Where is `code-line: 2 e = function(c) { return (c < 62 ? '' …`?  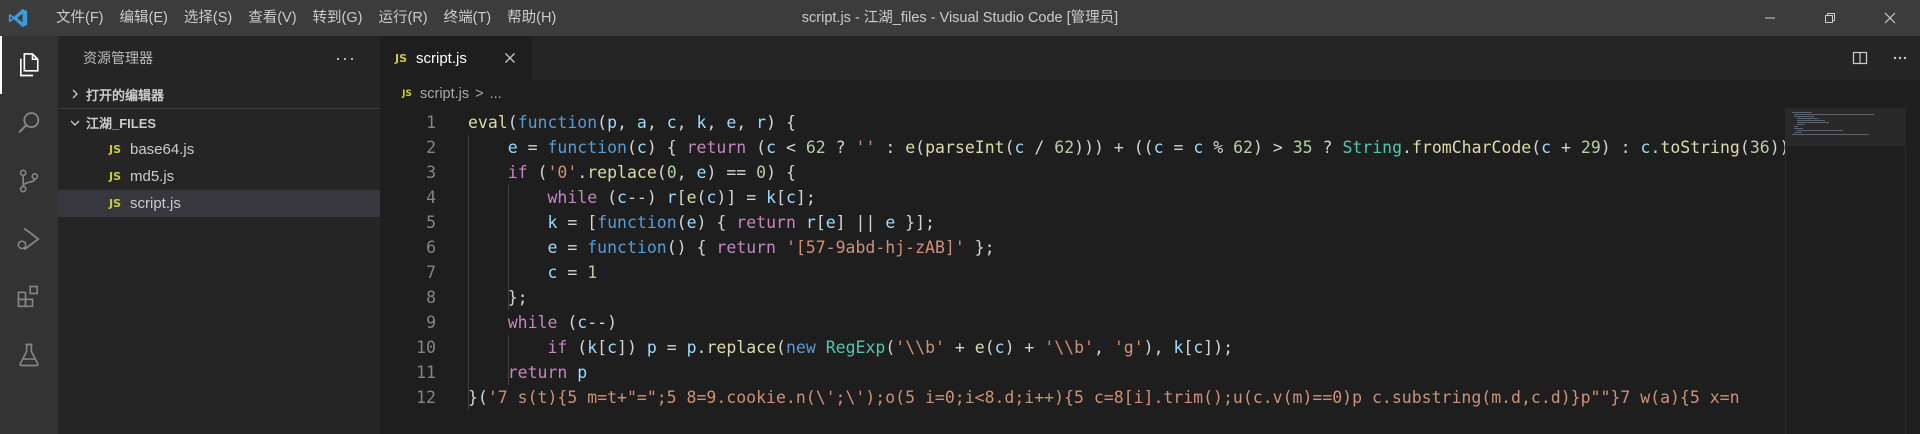 code-line: 2 e = function(c) { return (c < 62 ? '' … is located at coordinates (1082, 147).